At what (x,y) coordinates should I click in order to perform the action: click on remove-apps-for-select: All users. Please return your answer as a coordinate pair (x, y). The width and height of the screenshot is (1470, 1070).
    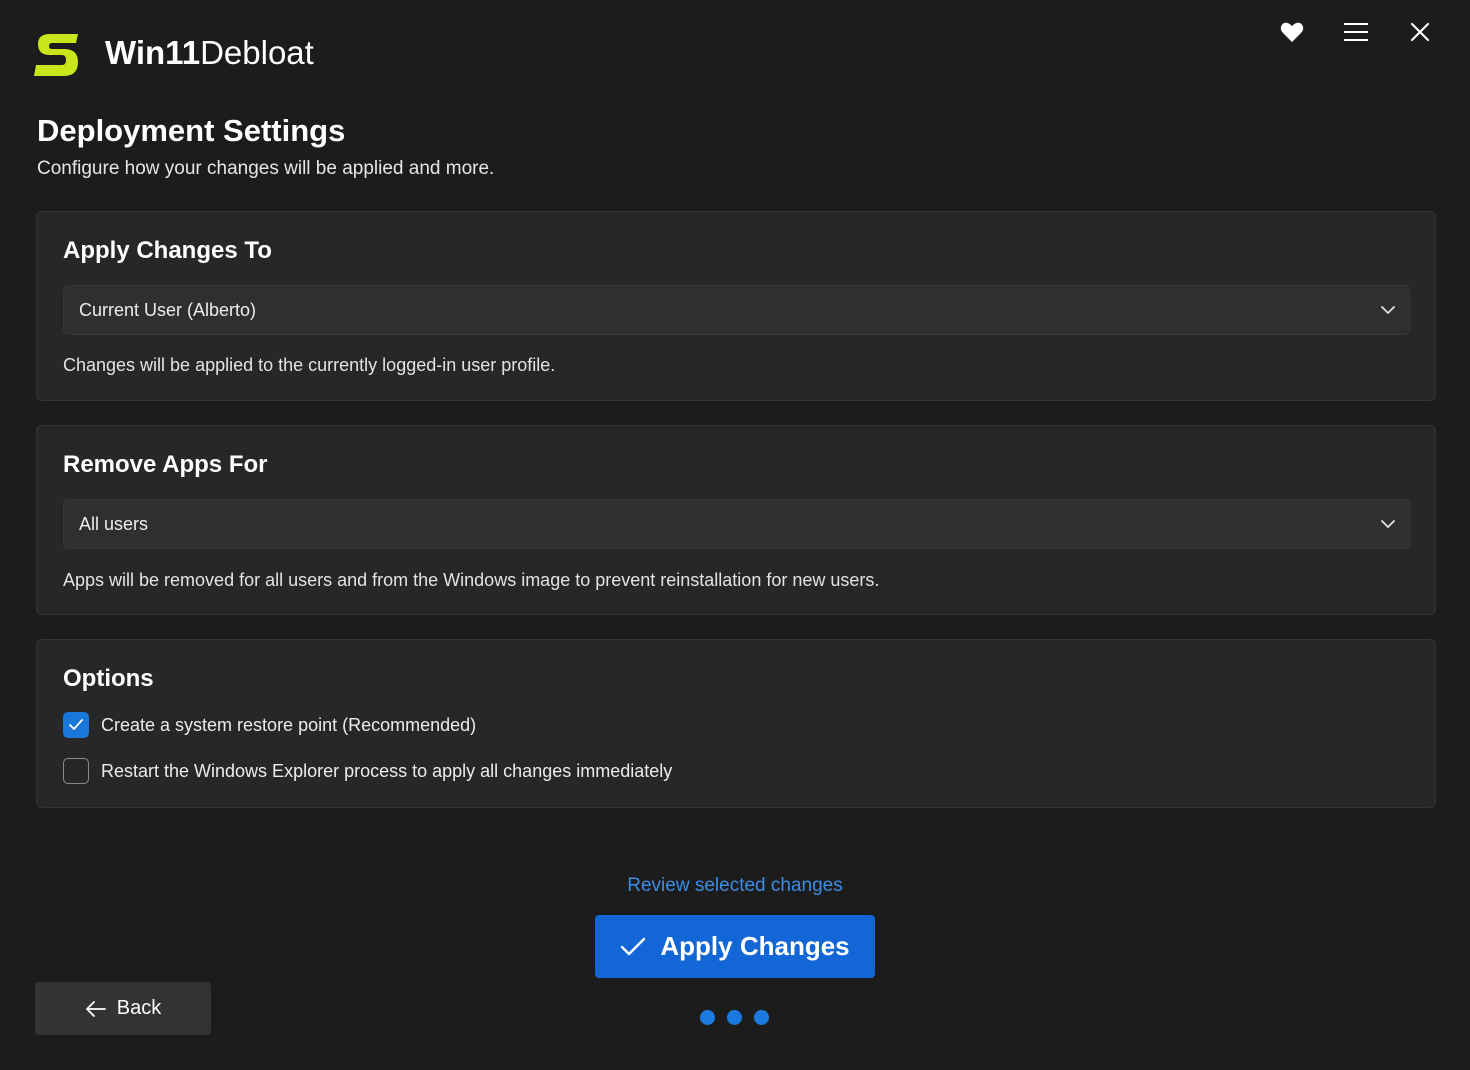
    Looking at the image, I should click on (736, 524).